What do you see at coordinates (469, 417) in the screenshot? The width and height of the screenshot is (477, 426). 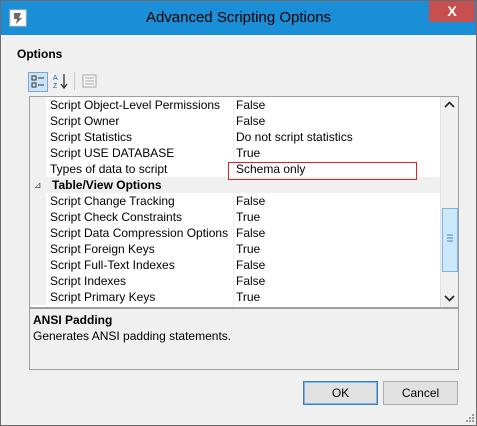 I see `resize-grip-icon` at bounding box center [469, 417].